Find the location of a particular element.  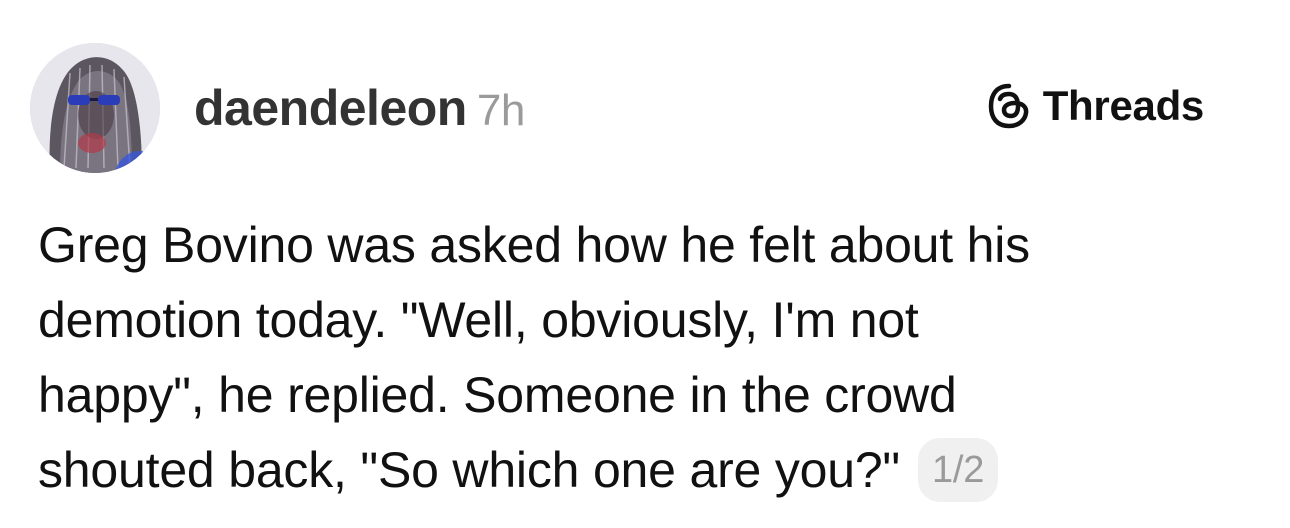

threads-logo-icon is located at coordinates (1008, 106).